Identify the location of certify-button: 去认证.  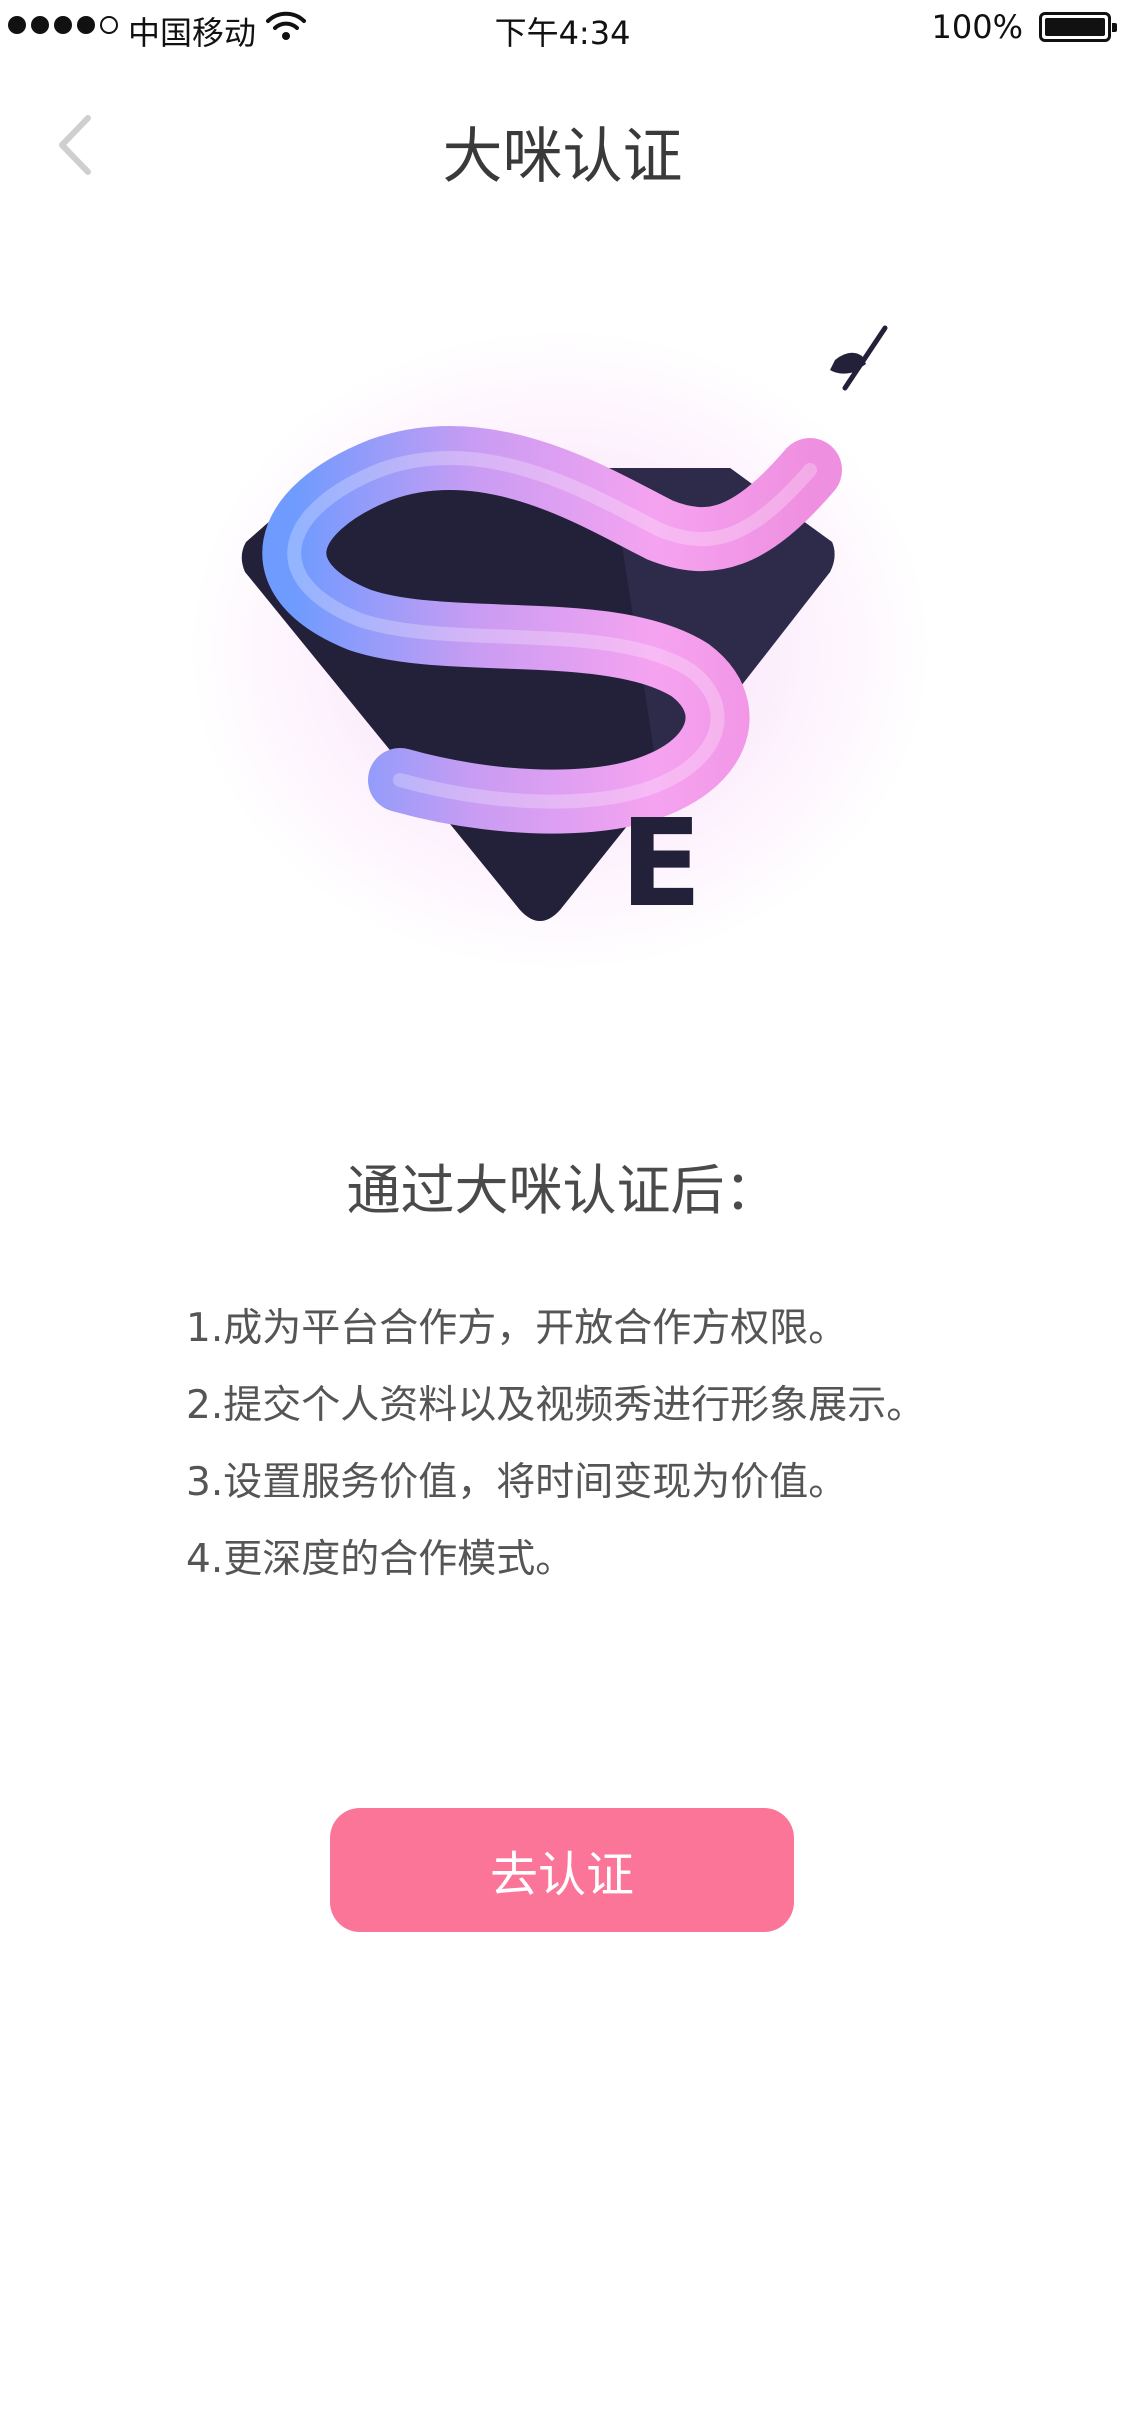
(562, 1870).